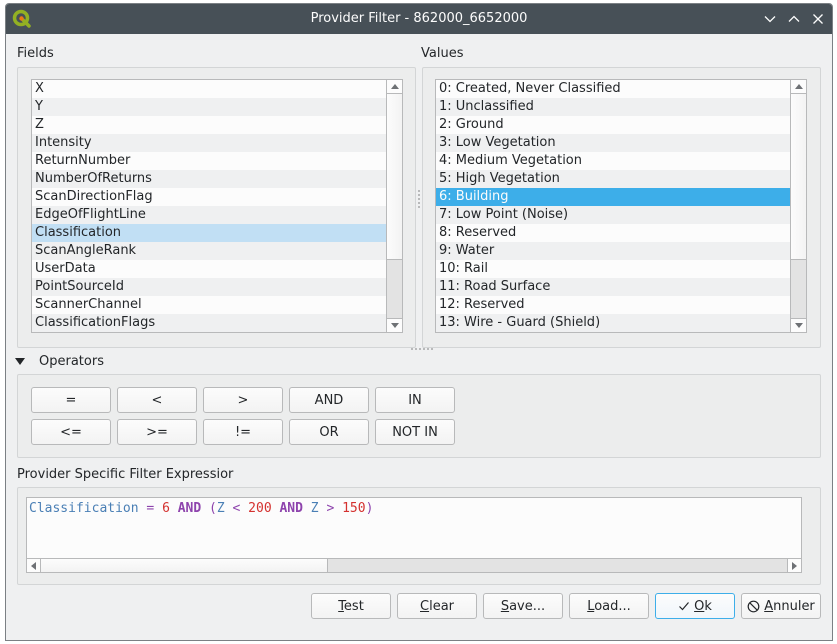 This screenshot has width=837, height=644. What do you see at coordinates (209, 89) in the screenshot?
I see `field-list-item: X` at bounding box center [209, 89].